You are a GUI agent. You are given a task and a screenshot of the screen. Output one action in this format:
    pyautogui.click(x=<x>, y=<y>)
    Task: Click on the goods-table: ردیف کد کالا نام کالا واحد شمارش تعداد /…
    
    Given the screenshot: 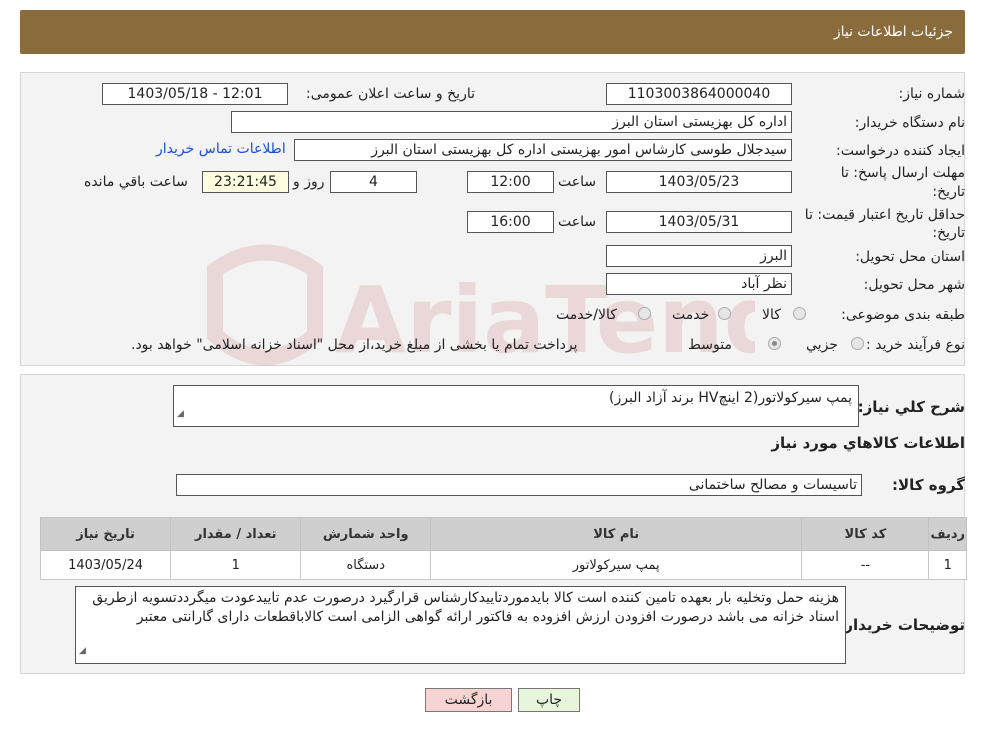 What is the action you would take?
    pyautogui.click(x=503, y=548)
    